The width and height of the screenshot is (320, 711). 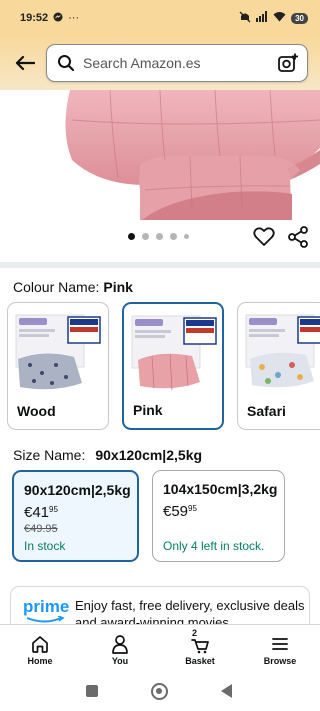 What do you see at coordinates (77, 490) in the screenshot?
I see `size-option-name: 90x120cm|2,5kg` at bounding box center [77, 490].